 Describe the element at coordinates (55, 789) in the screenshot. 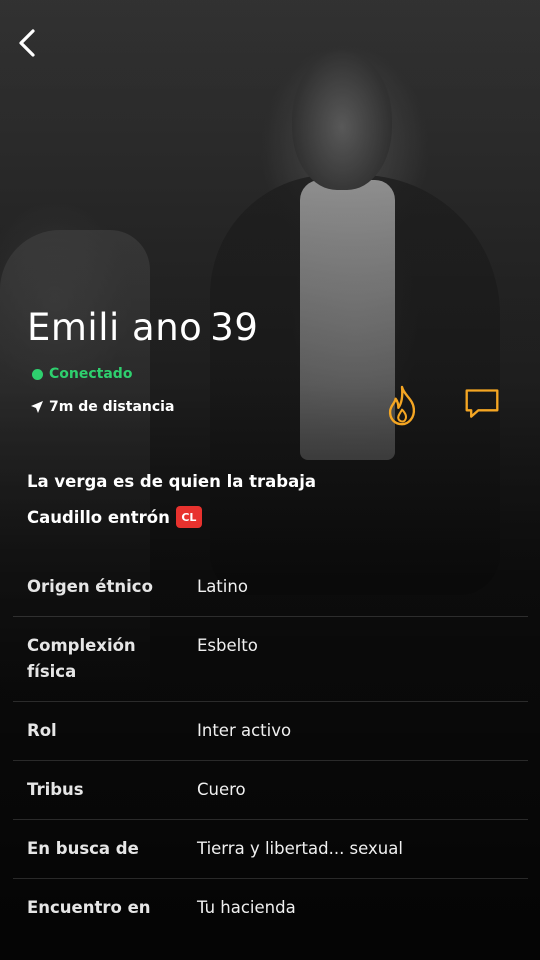

I see `detail-label: Tribus` at that location.